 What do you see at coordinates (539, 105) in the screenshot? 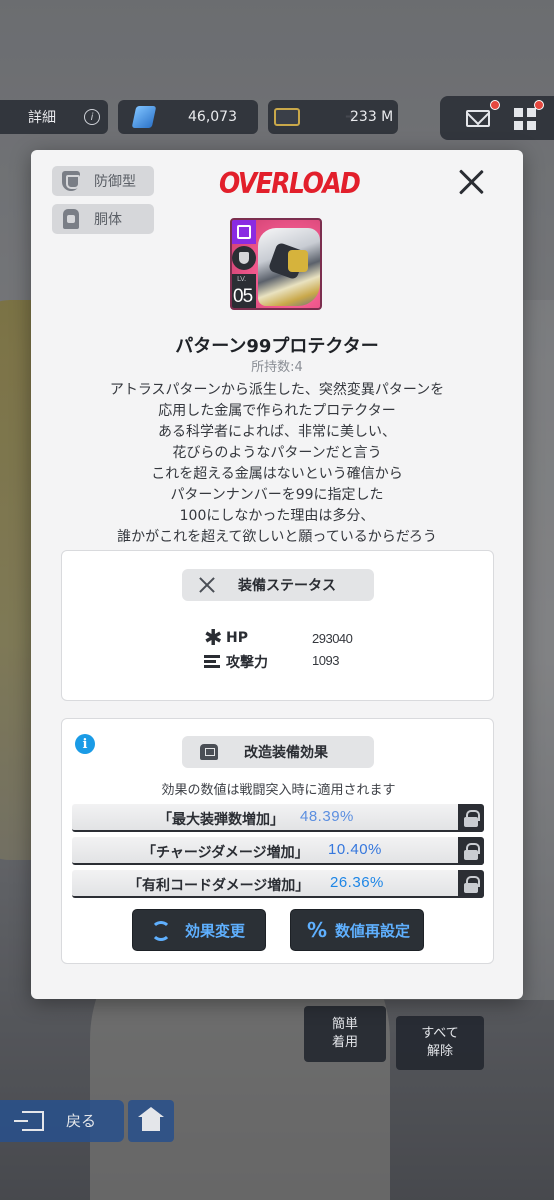
I see `menu-notification-dot` at bounding box center [539, 105].